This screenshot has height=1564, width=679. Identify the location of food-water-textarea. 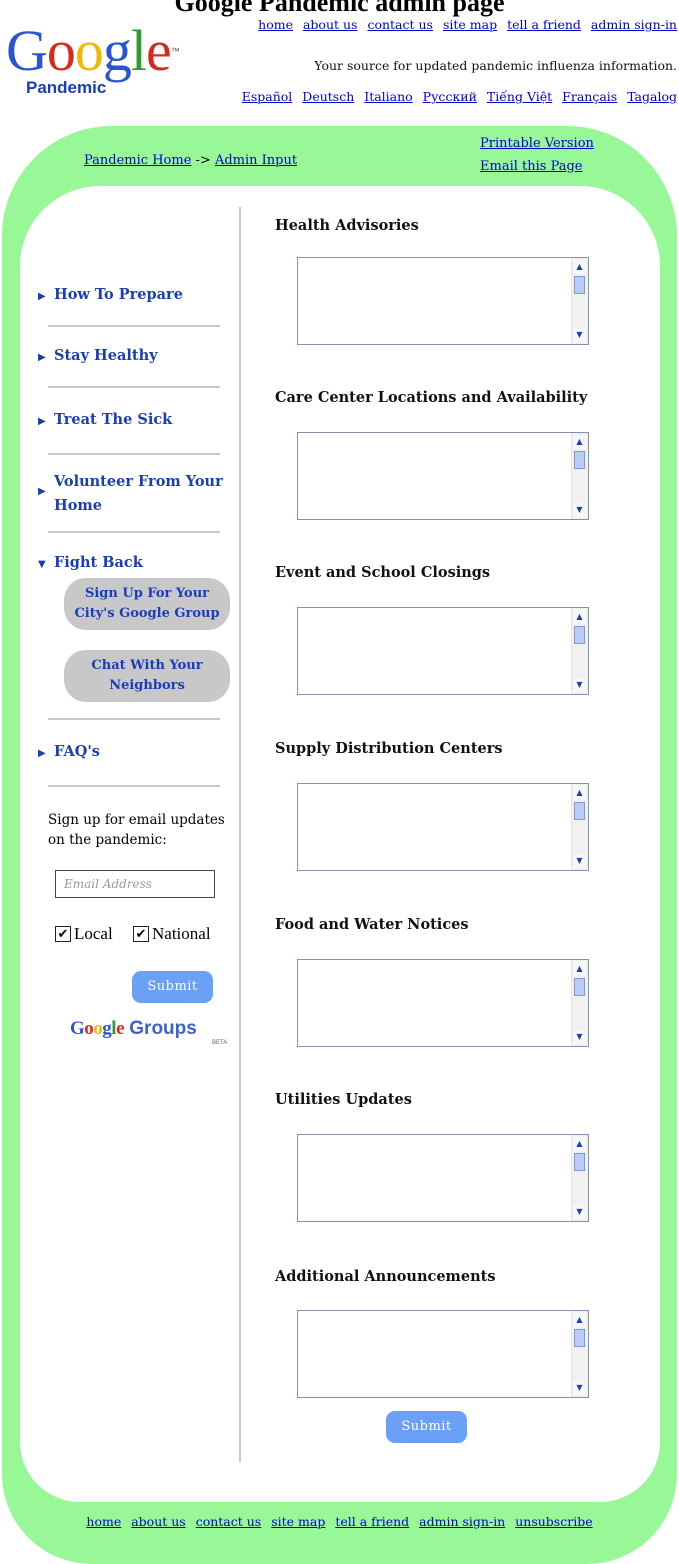
(437, 1005).